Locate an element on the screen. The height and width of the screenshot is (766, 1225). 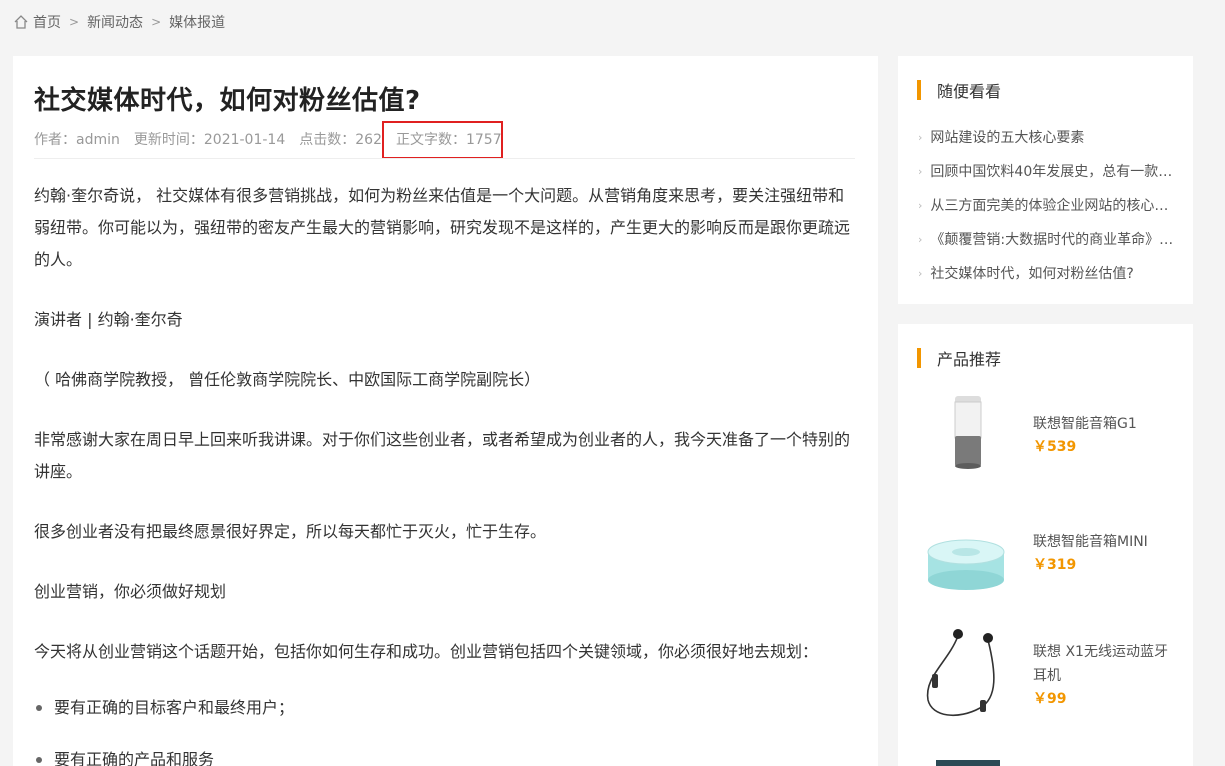
sidebar-random-title: 随便看看 is located at coordinates (969, 91).